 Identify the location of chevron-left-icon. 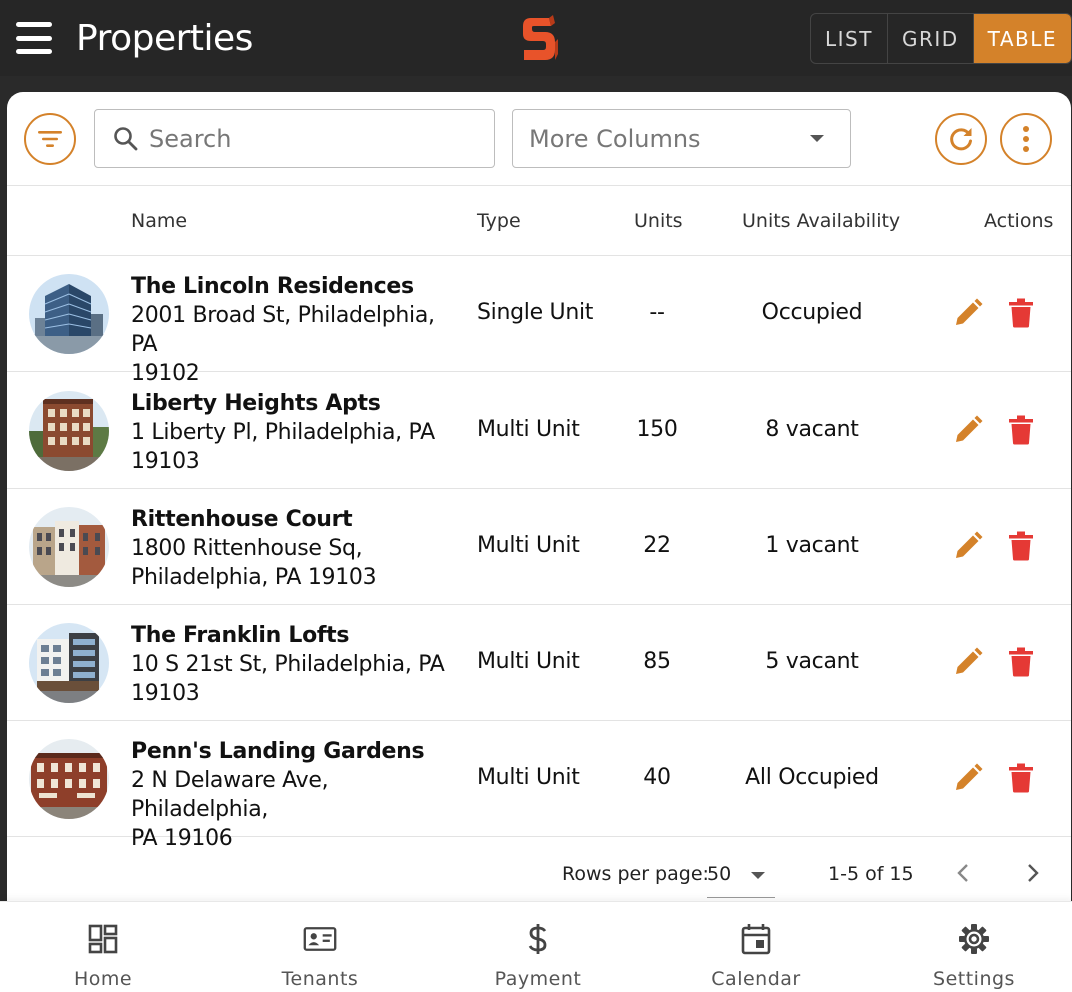
(962, 873).